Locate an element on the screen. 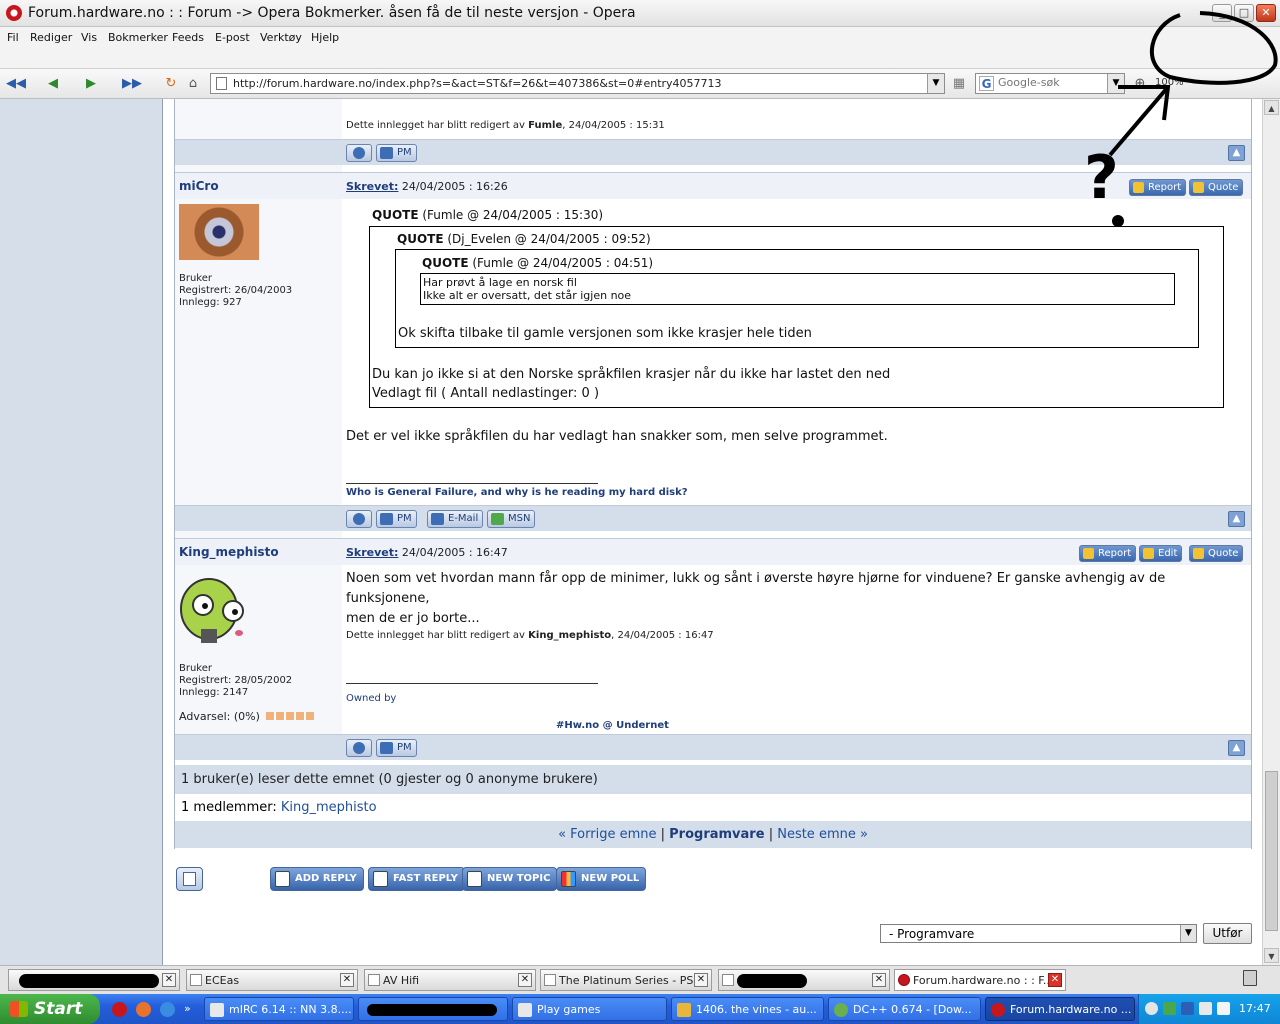 This screenshot has width=1280, height=1024. fast-forward-icon: ▶▶ is located at coordinates (132, 84).